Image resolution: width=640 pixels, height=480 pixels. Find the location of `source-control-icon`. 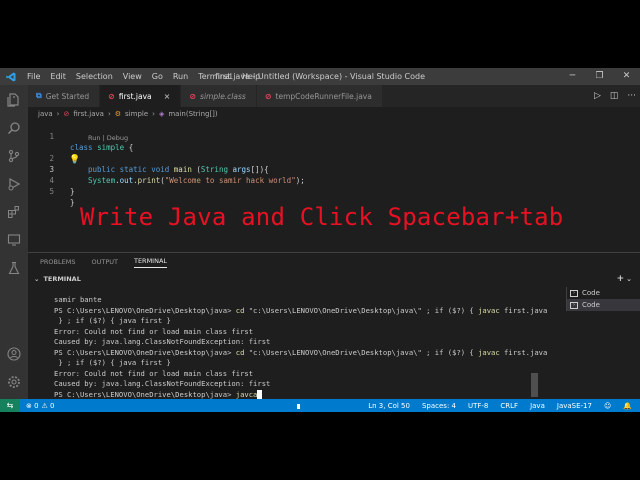

source-control-icon is located at coordinates (14, 156).